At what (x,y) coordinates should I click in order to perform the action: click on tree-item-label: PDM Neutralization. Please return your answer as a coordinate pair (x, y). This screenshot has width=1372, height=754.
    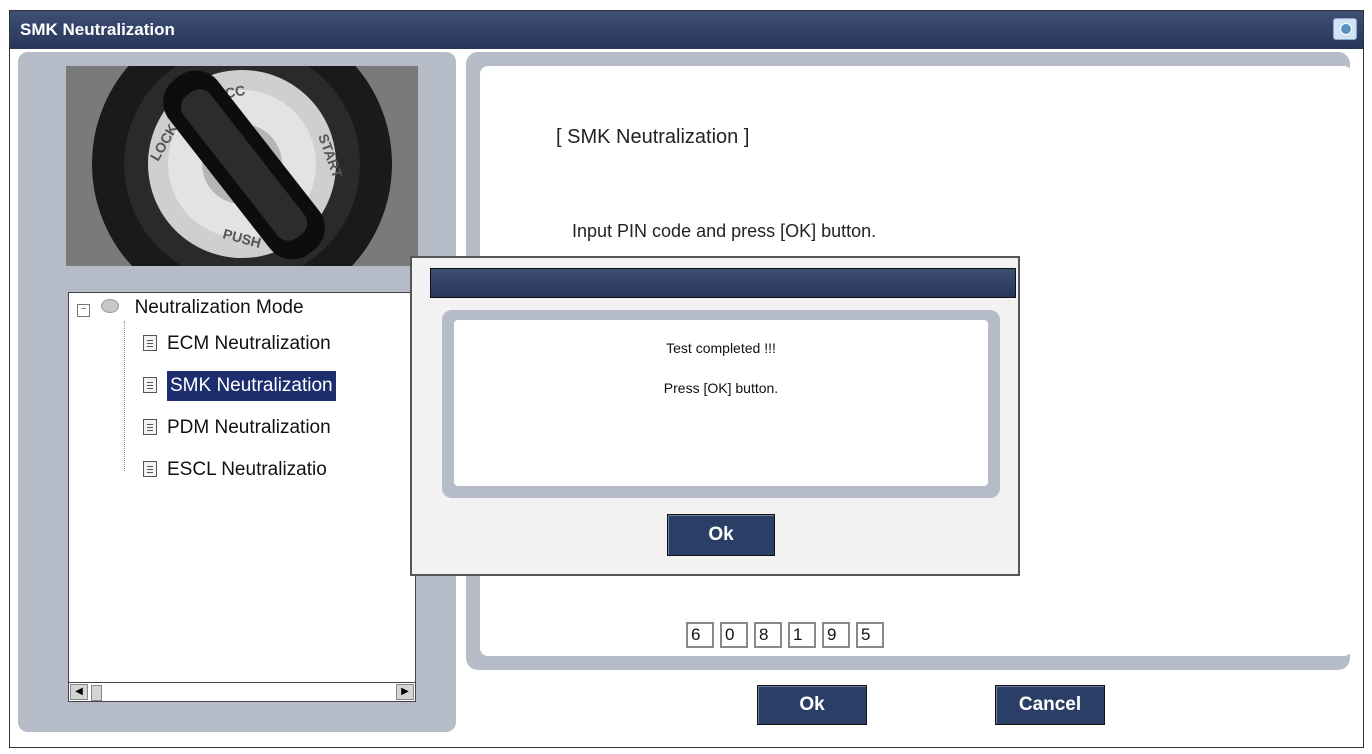
    Looking at the image, I should click on (249, 427).